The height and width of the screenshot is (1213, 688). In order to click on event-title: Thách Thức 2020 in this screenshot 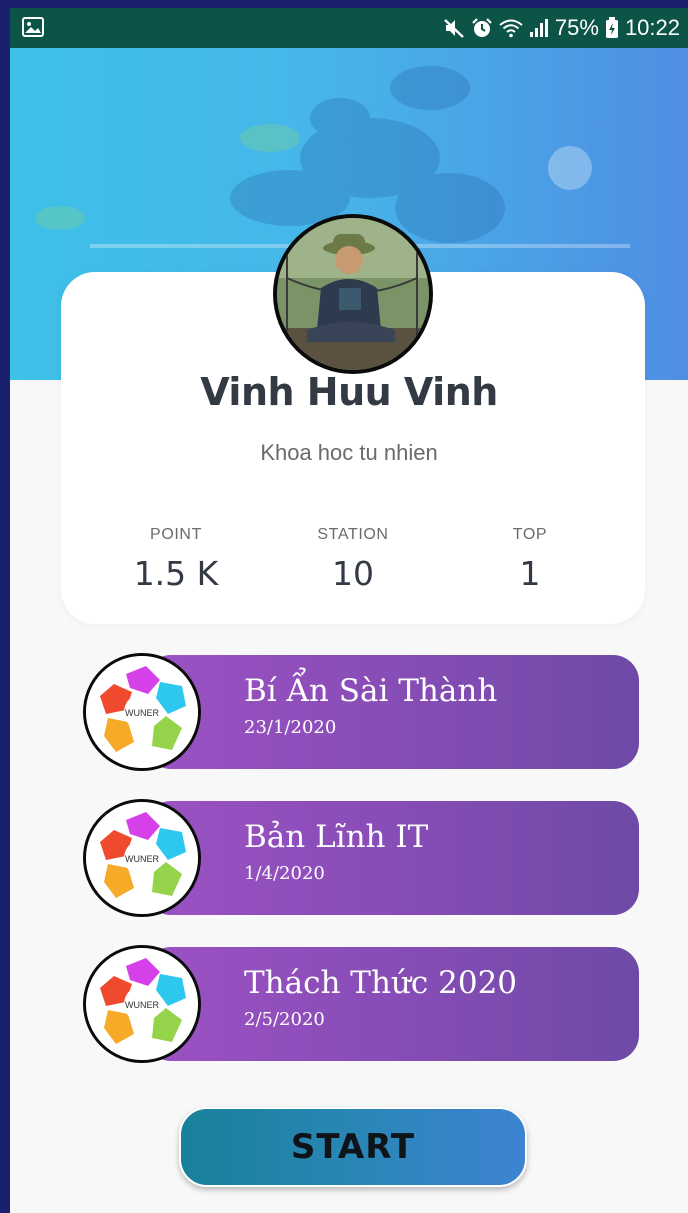, I will do `click(381, 983)`.